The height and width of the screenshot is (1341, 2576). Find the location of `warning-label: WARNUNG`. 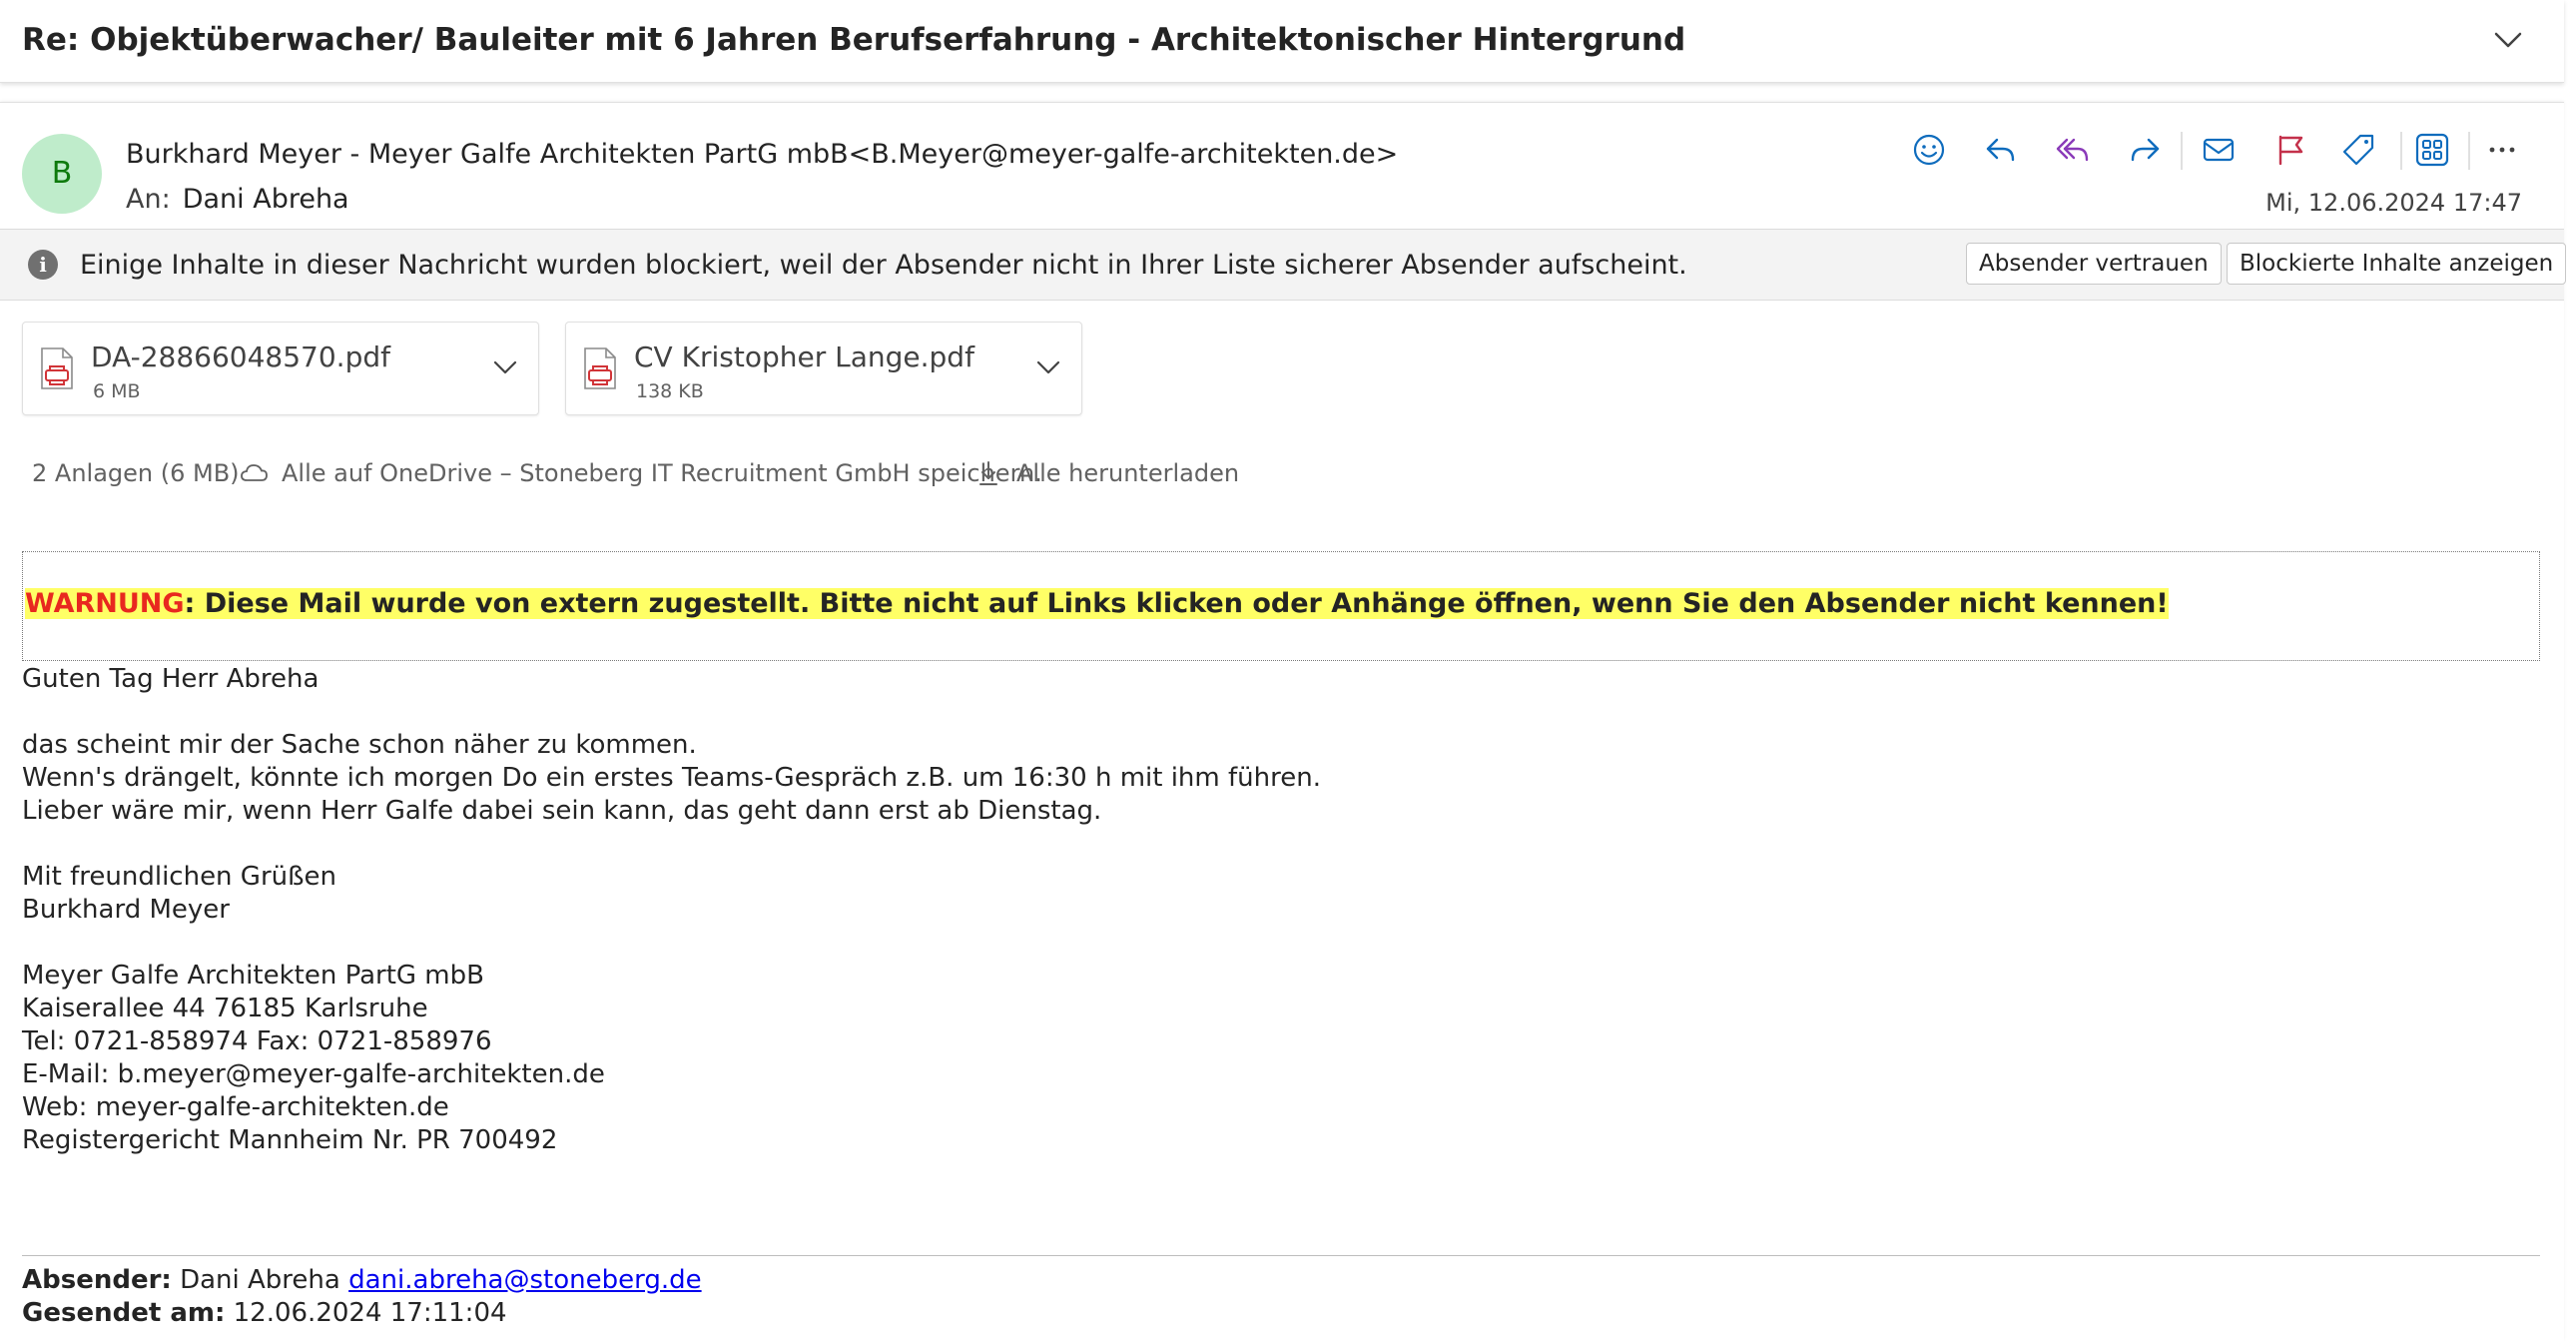

warning-label: WARNUNG is located at coordinates (105, 603).